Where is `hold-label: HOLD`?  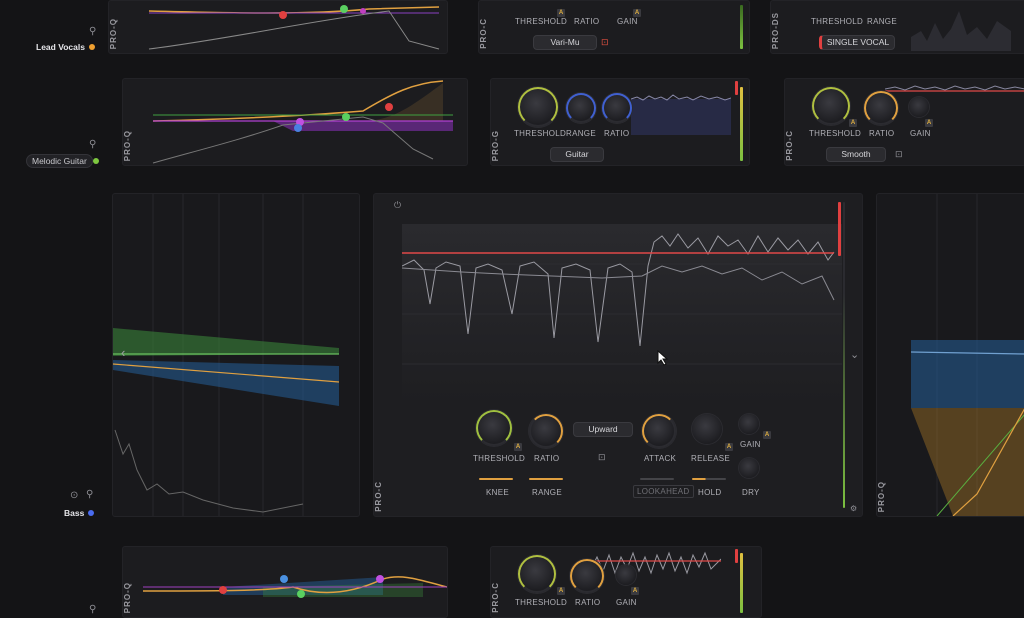 hold-label: HOLD is located at coordinates (710, 492).